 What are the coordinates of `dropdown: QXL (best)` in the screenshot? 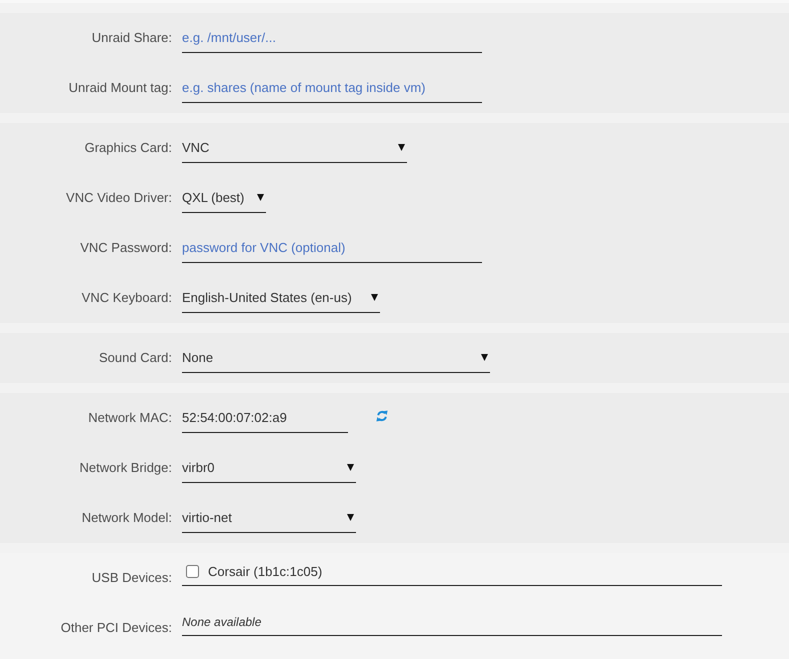 It's located at (224, 198).